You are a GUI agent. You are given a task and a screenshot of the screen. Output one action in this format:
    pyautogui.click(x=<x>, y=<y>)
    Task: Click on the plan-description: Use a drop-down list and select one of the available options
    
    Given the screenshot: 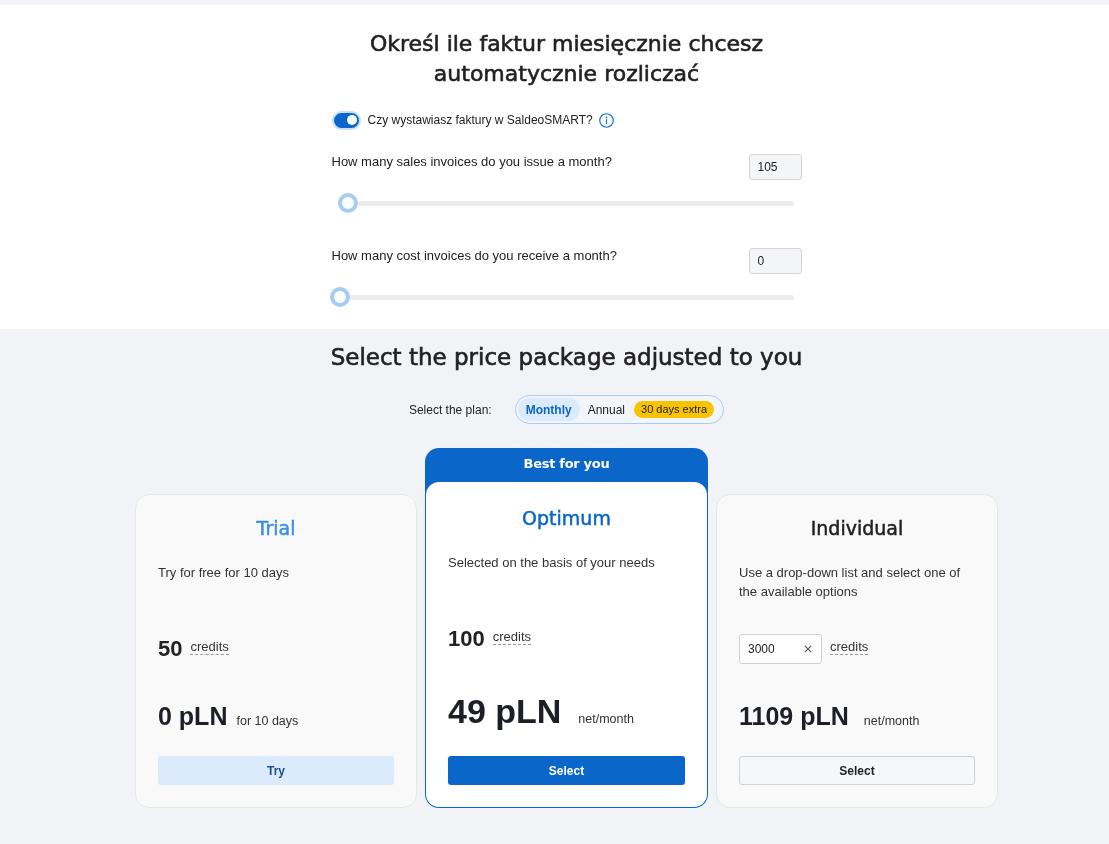 What is the action you would take?
    pyautogui.click(x=850, y=582)
    